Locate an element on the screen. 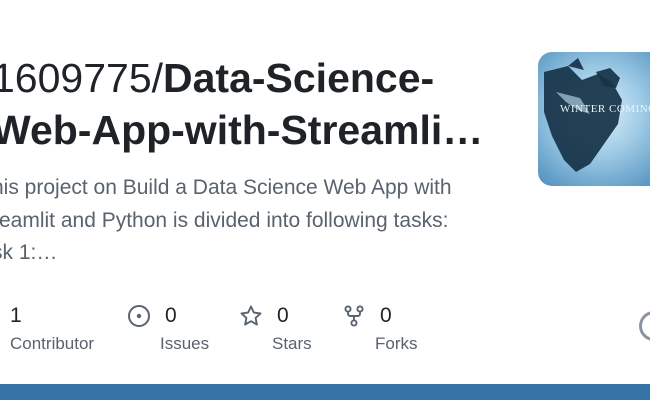 Image resolution: width=650 pixels, height=400 pixels. stat-issues-value: 0 is located at coordinates (171, 315).